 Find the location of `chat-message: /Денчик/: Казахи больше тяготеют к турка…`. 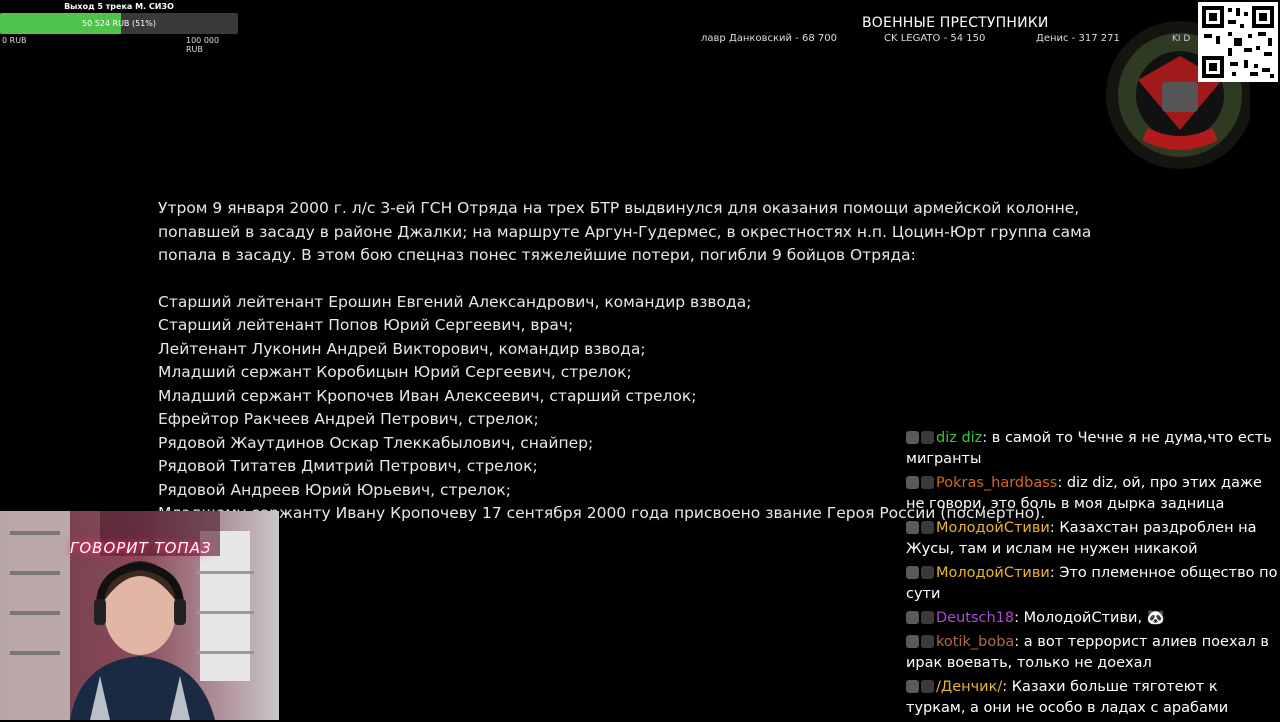

chat-message: /Денчик/: Казахи больше тяготеют к турка… is located at coordinates (1092, 698).